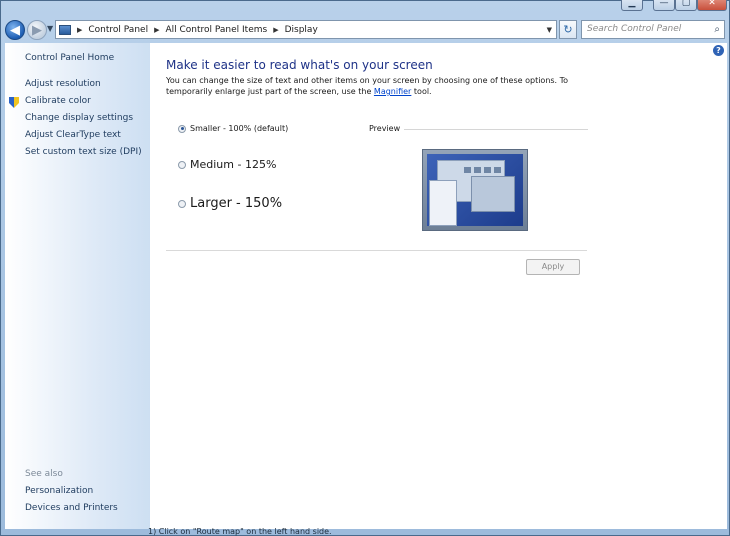  Describe the element at coordinates (664, 5) in the screenshot. I see `minimize-icon: —` at that location.